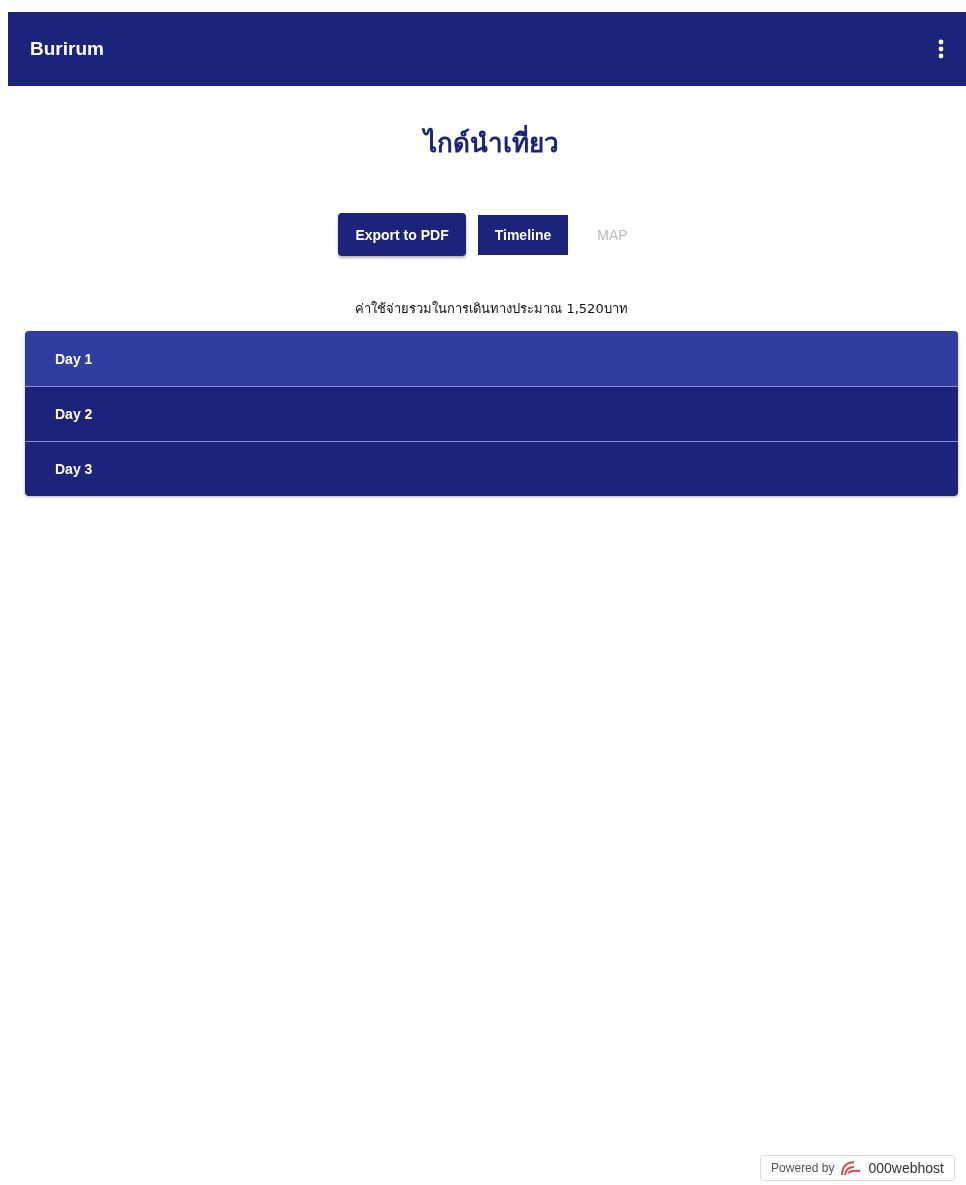  I want to click on total-cost-text: ค่าใช้จ่ายรวมในการเดินทางประมาณ 1,520บาท, so click(491, 309).